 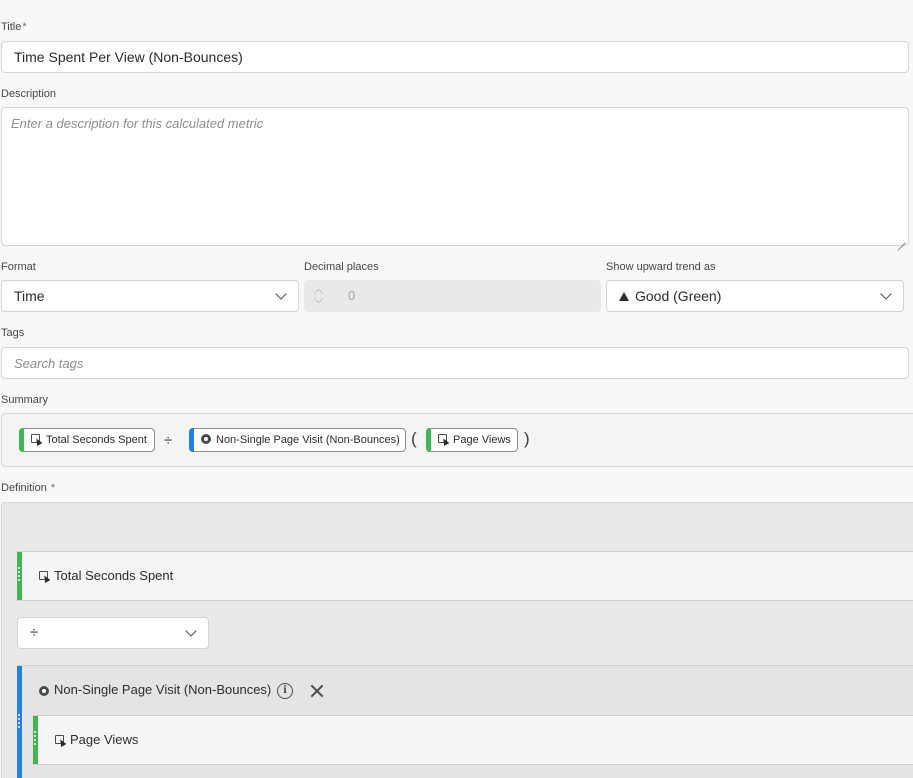 What do you see at coordinates (670, 296) in the screenshot?
I see `upward-trend-value: Good (Green)` at bounding box center [670, 296].